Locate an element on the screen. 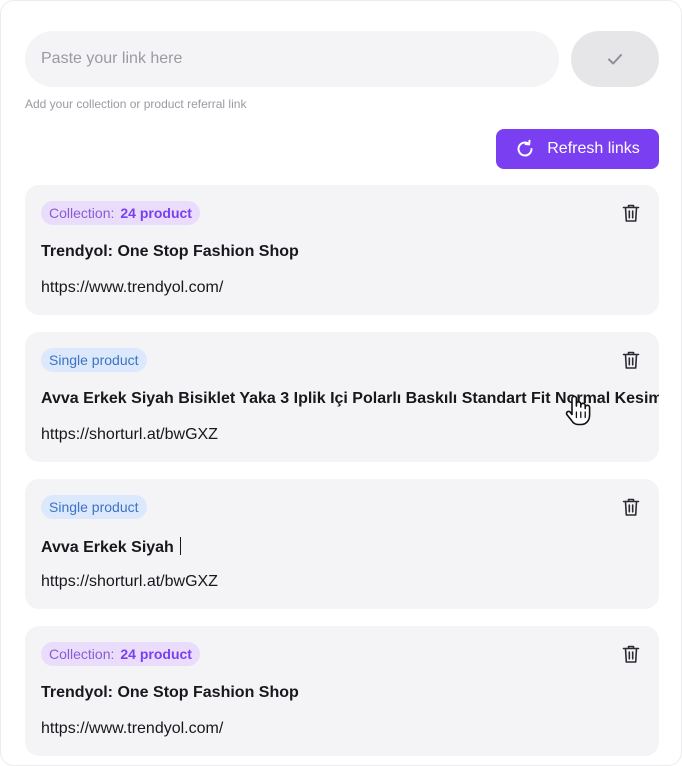 The image size is (682, 766). link-title-text: Avva Erkek Siyah is located at coordinates (107, 547).